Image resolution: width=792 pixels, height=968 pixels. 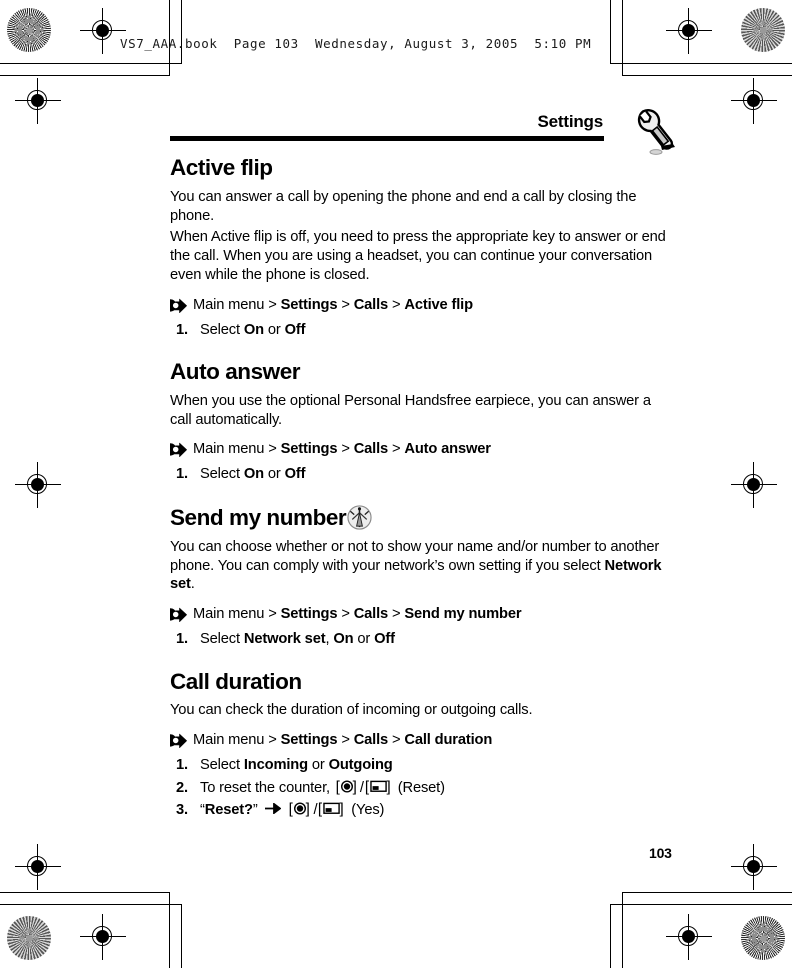 I want to click on section-heading: Send my number, so click(x=271, y=518).